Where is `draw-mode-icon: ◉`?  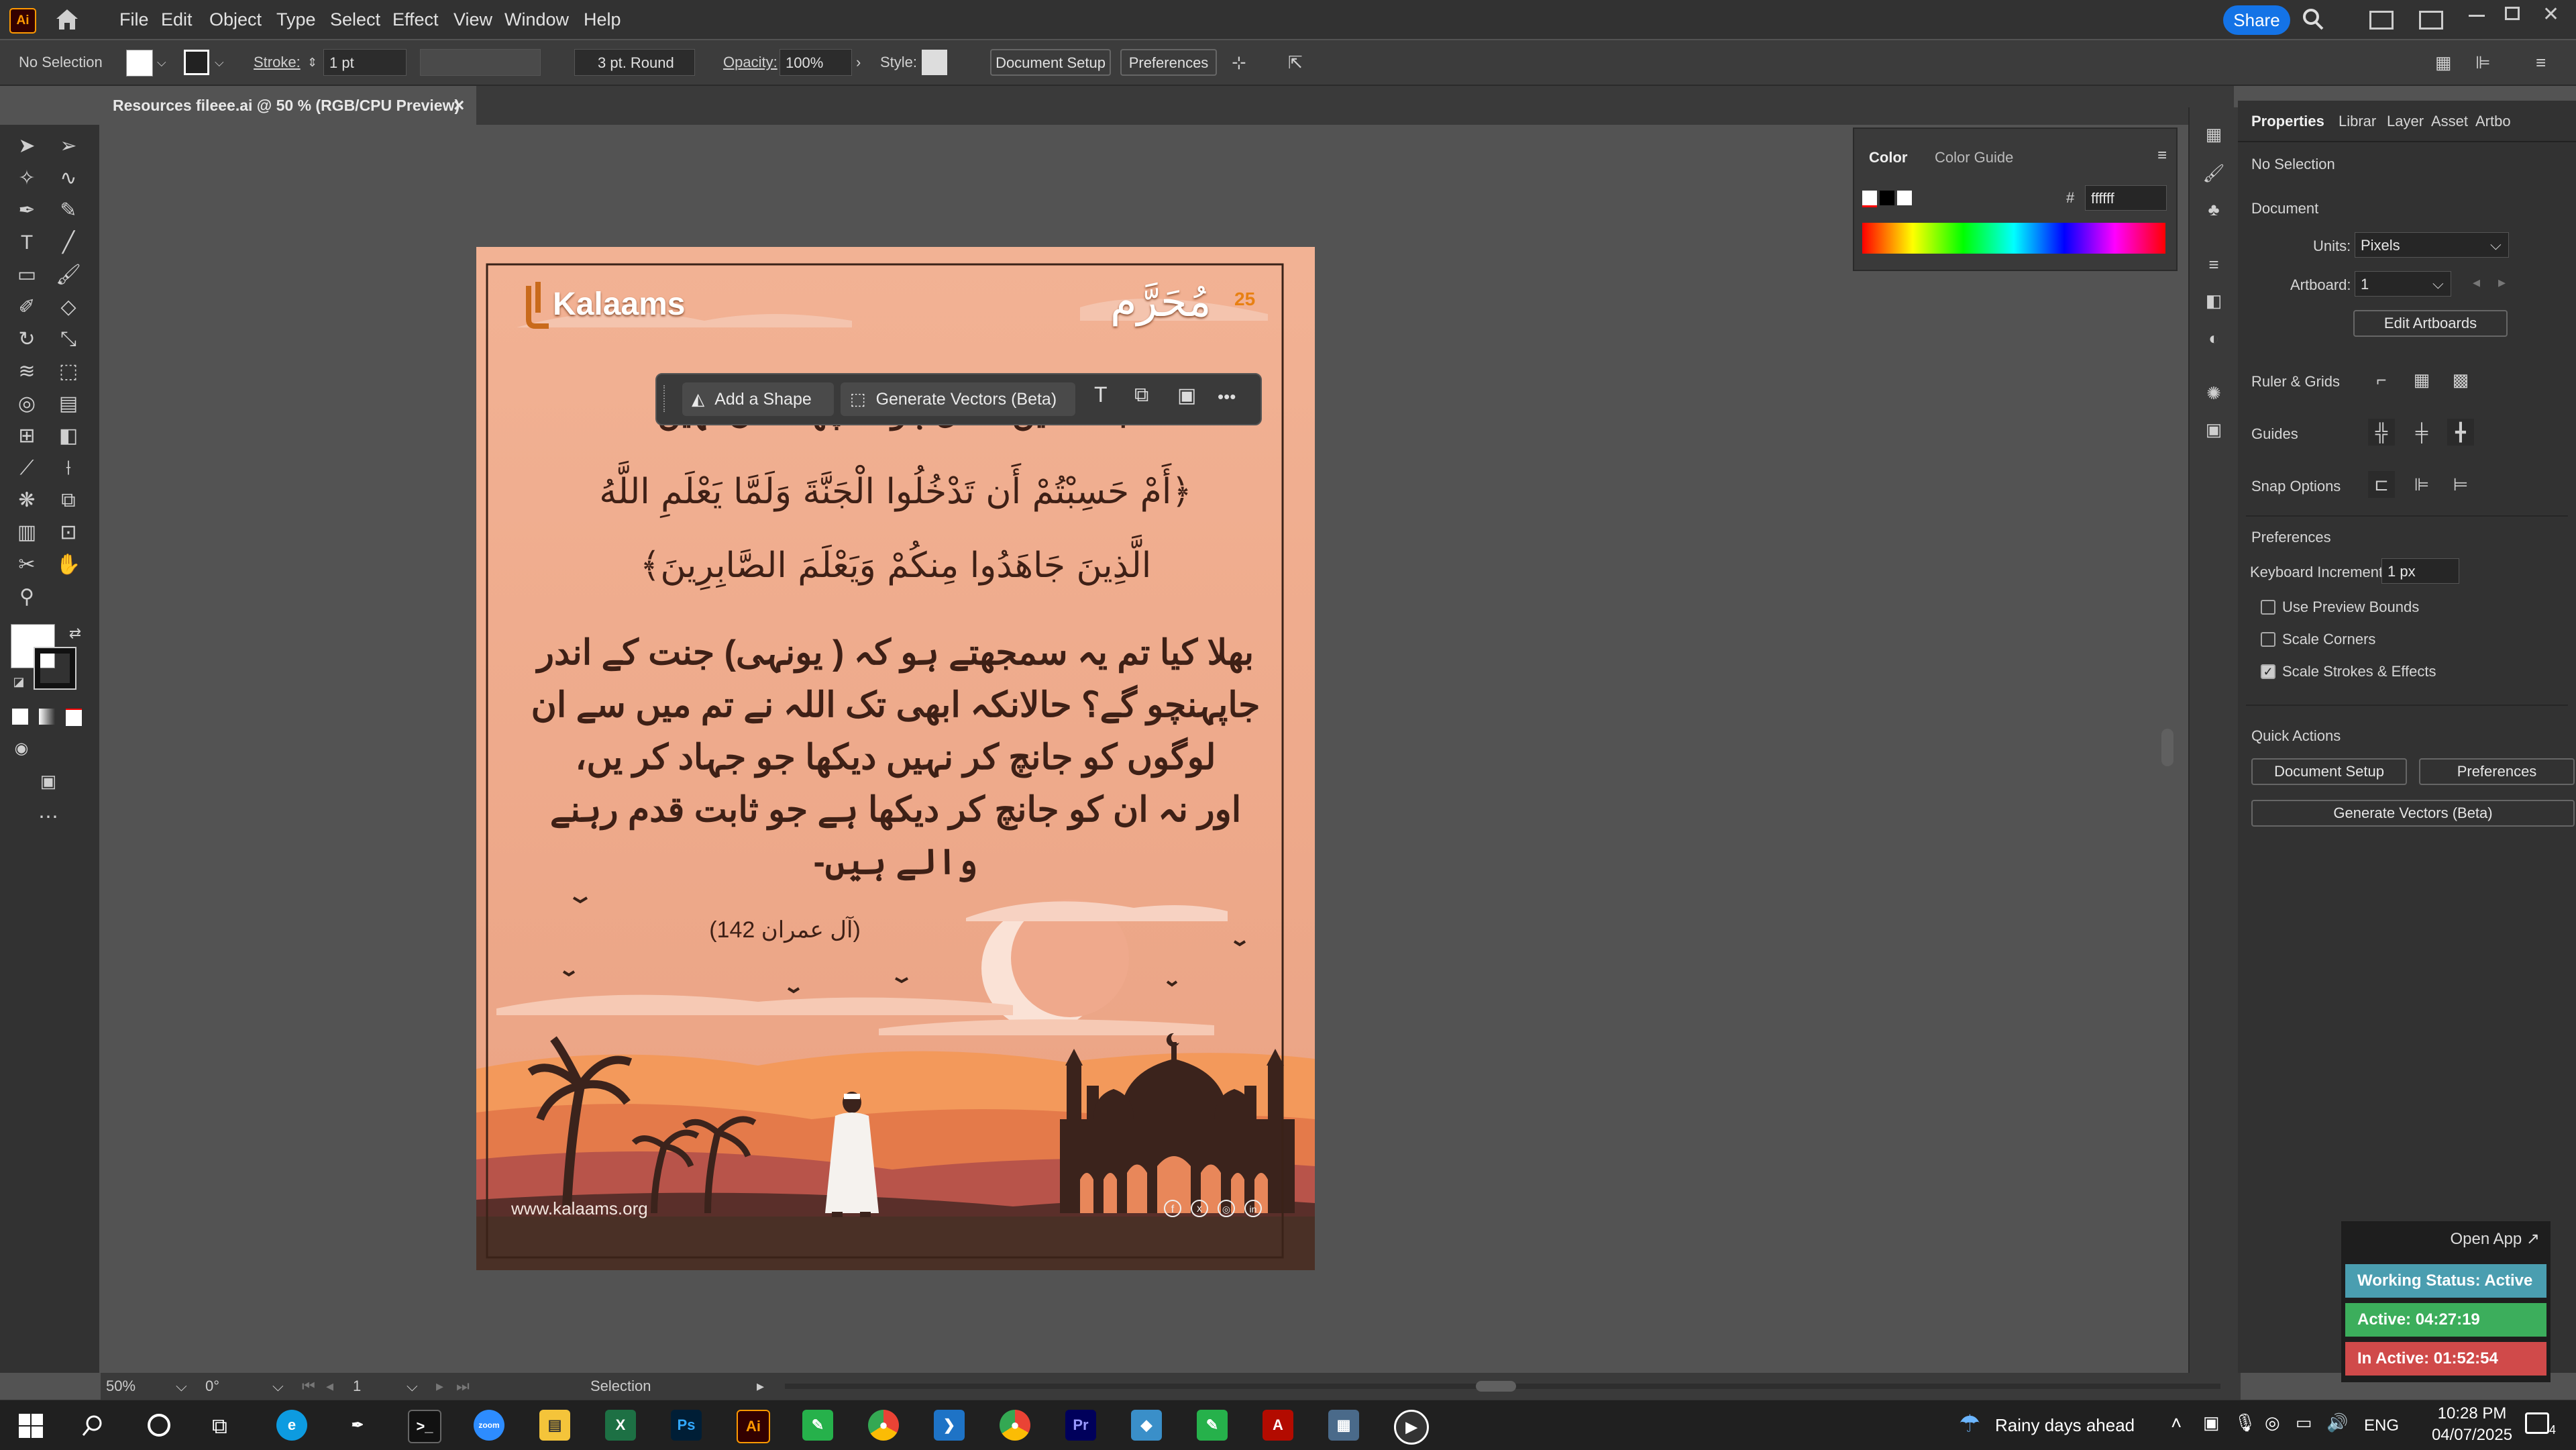
draw-mode-icon: ◉ is located at coordinates (21, 749).